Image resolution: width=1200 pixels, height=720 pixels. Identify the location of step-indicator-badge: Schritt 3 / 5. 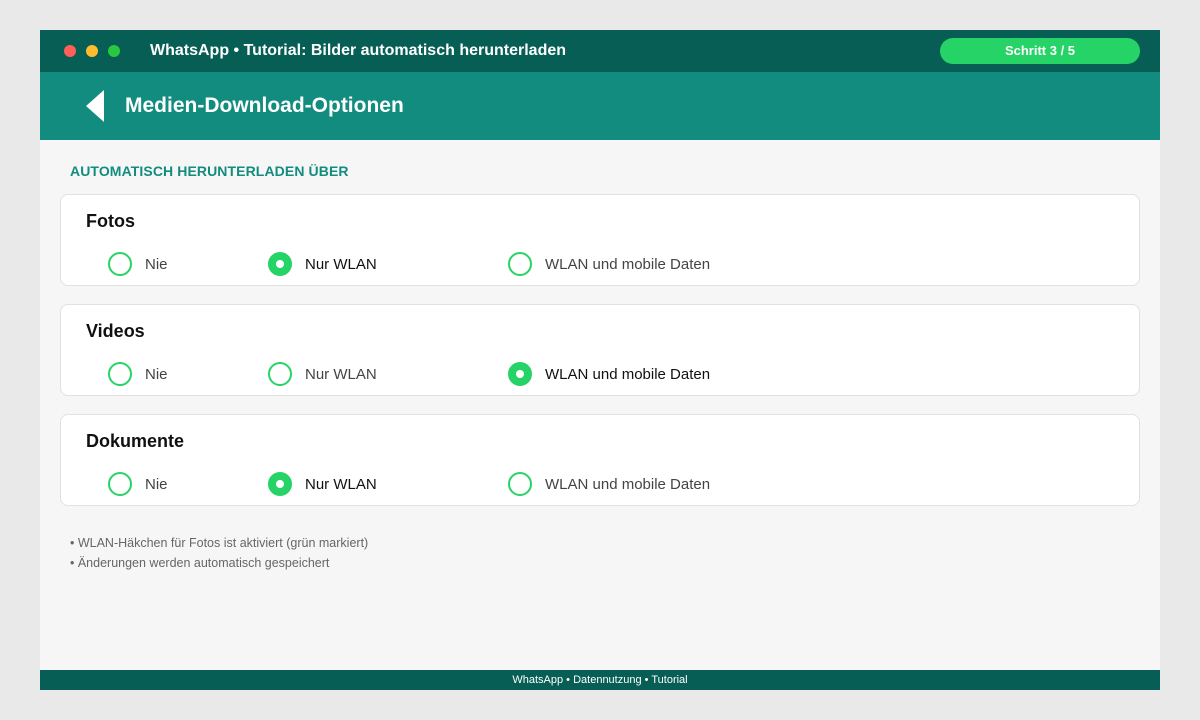
(1040, 51).